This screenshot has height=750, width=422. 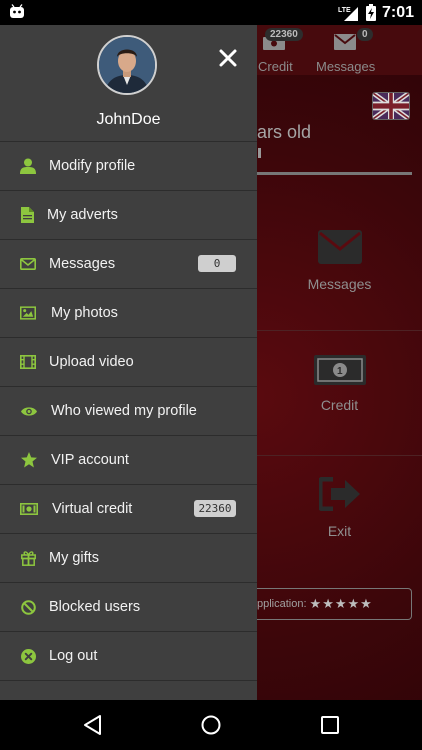 What do you see at coordinates (211, 12) in the screenshot?
I see `status-bar: LTE 7:01` at bounding box center [211, 12].